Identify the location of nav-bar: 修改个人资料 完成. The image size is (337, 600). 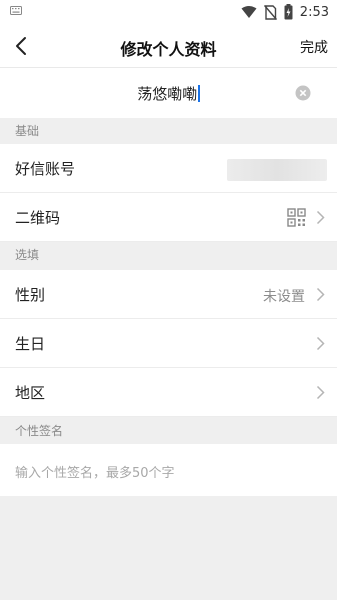
(168, 46).